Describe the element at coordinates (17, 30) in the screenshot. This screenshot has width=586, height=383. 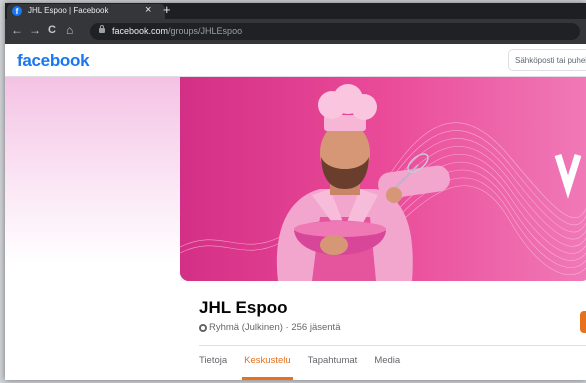
I see `back-icon: ←` at that location.